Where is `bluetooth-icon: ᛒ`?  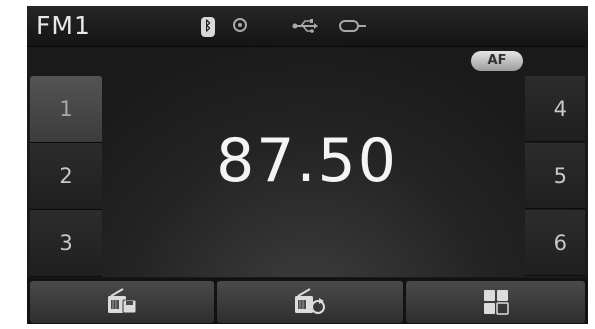
bluetooth-icon: ᛒ is located at coordinates (208, 27).